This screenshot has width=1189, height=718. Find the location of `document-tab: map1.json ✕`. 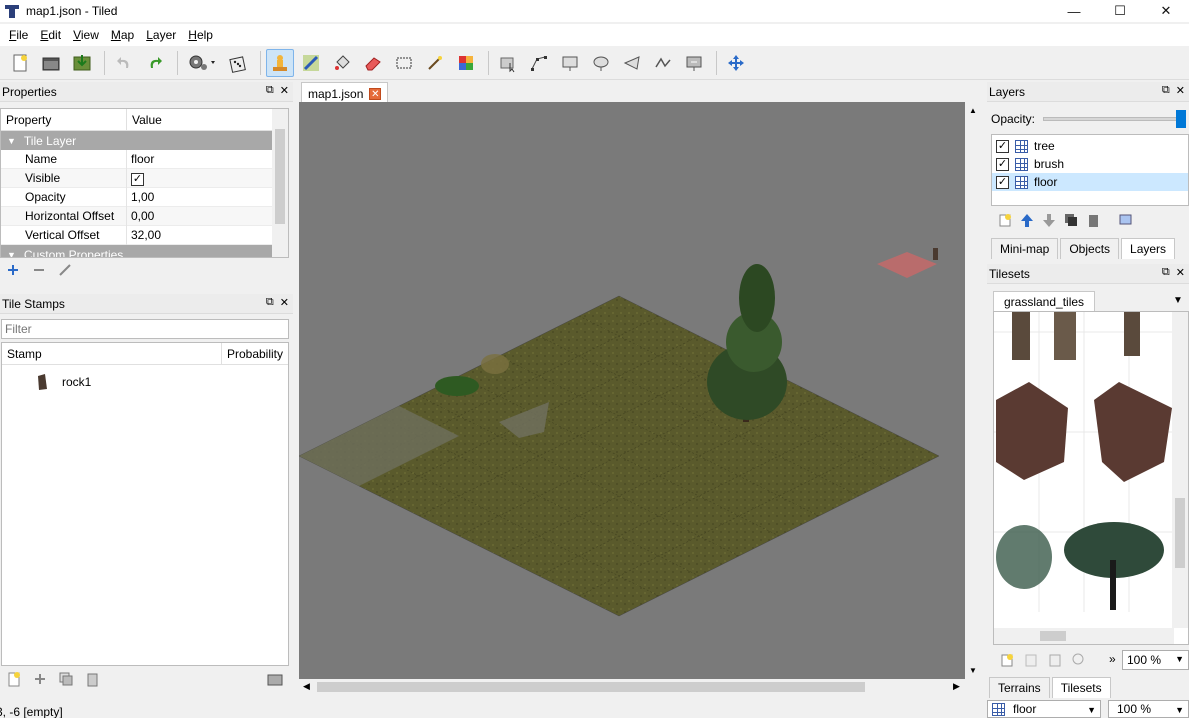

document-tab: map1.json ✕ is located at coordinates (345, 93).